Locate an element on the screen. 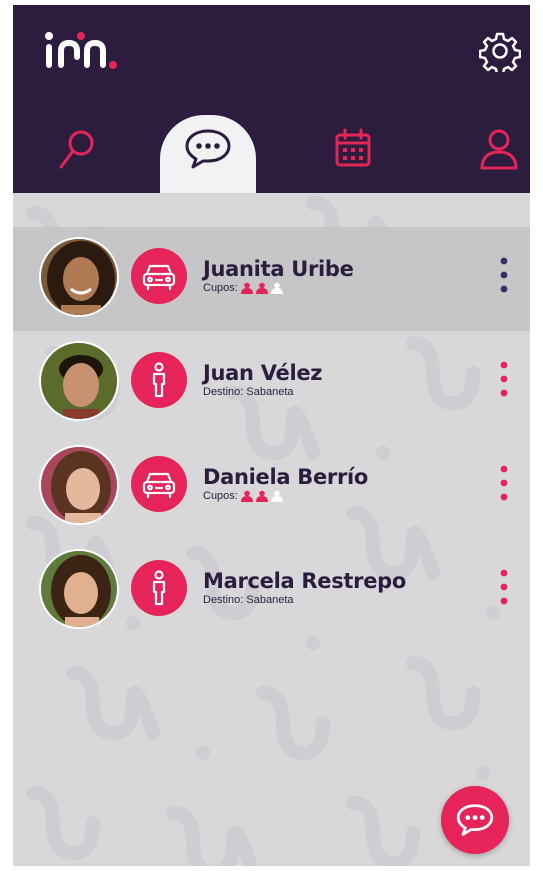  list-item: Daniela Berrío Cupos: is located at coordinates (271, 487).